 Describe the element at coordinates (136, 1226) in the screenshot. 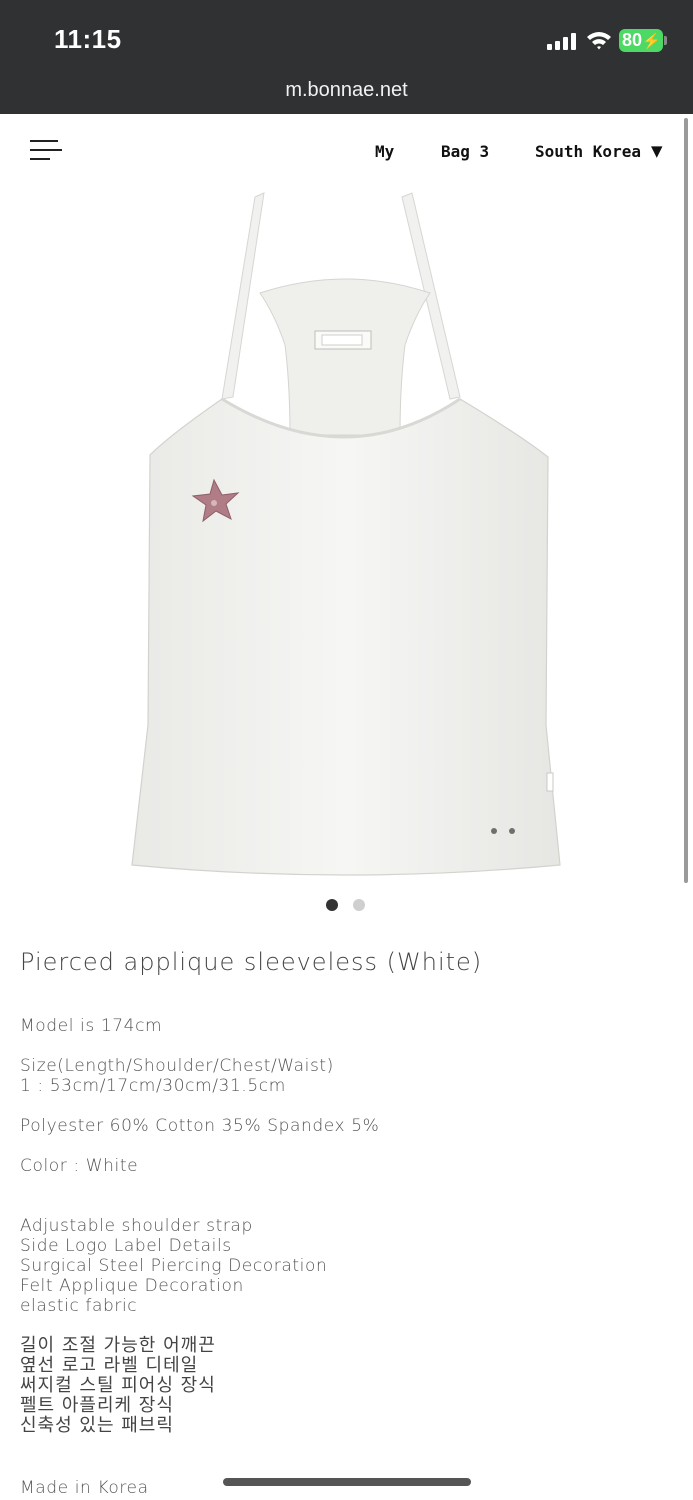

I see `feature-en-item: Adjustable shoulder strap` at that location.